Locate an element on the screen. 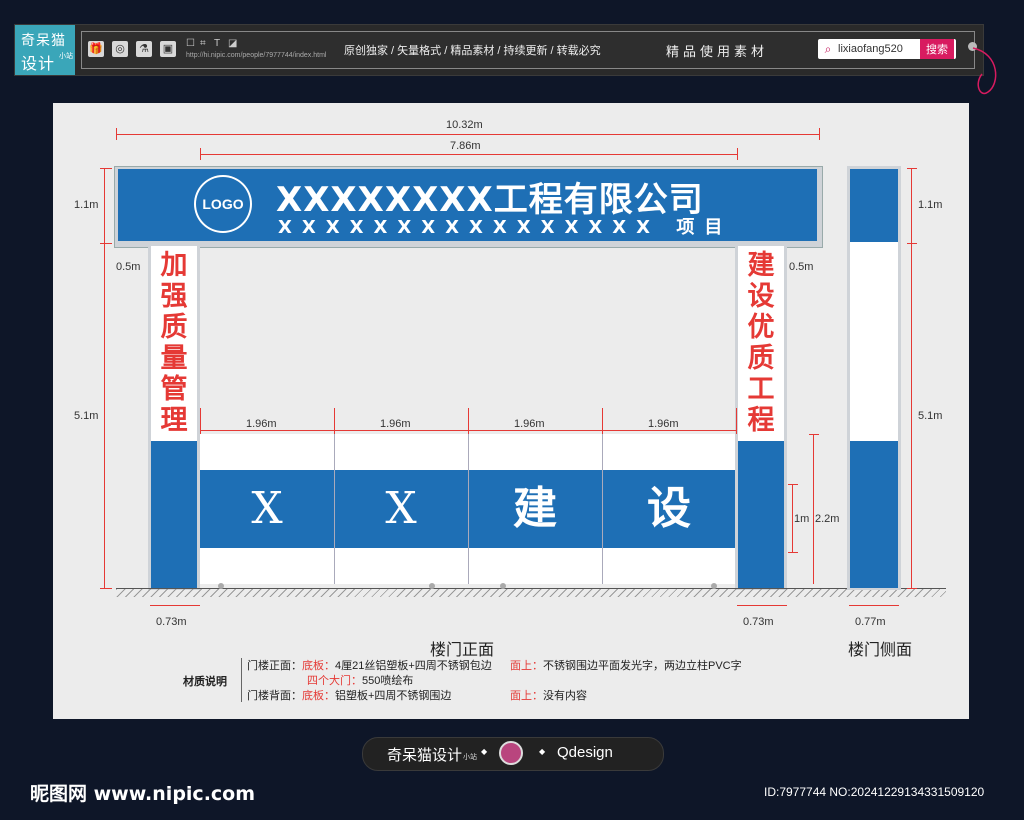 The image size is (1024, 820). row1-top-text: 不锈钢围边平面发光字，两边立柱PVC字 is located at coordinates (642, 666).